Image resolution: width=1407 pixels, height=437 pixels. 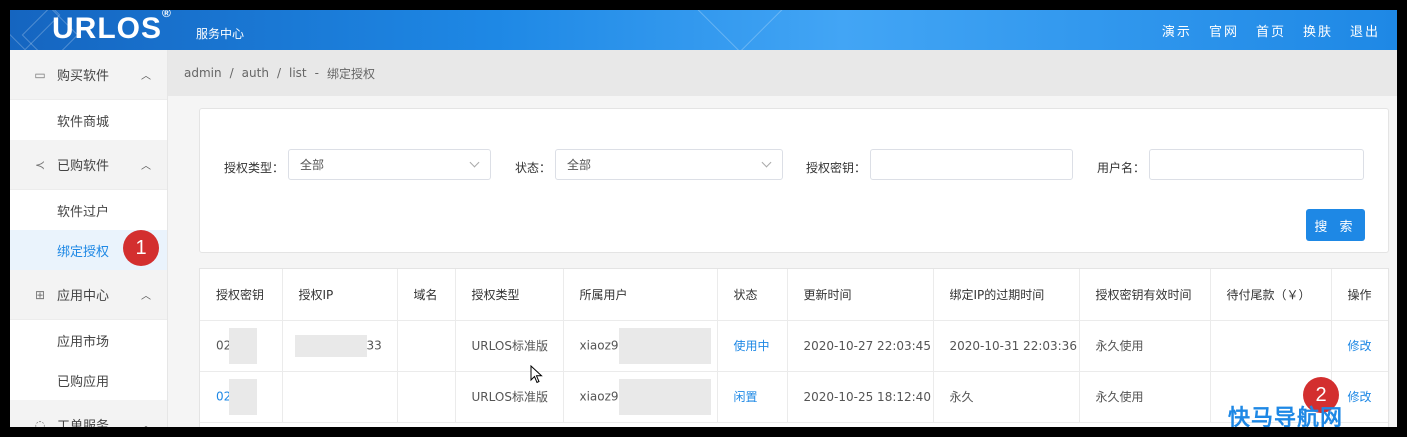 I want to click on cell-status: 使用中, so click(x=752, y=346).